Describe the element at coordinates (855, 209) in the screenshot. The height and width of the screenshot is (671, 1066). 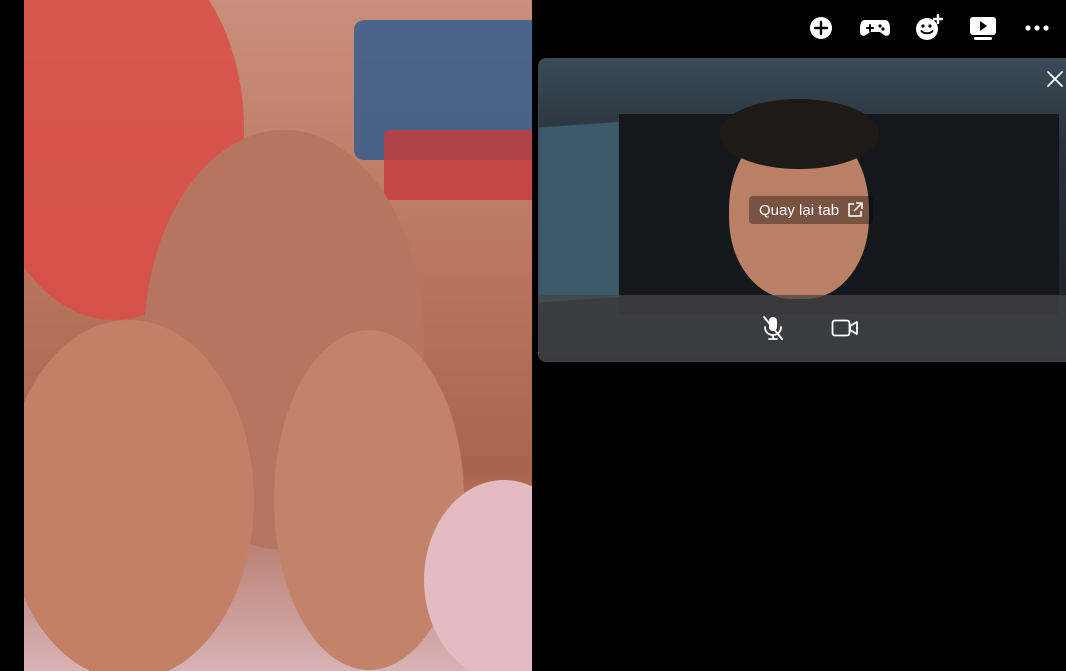
I see `open-external-icon` at that location.